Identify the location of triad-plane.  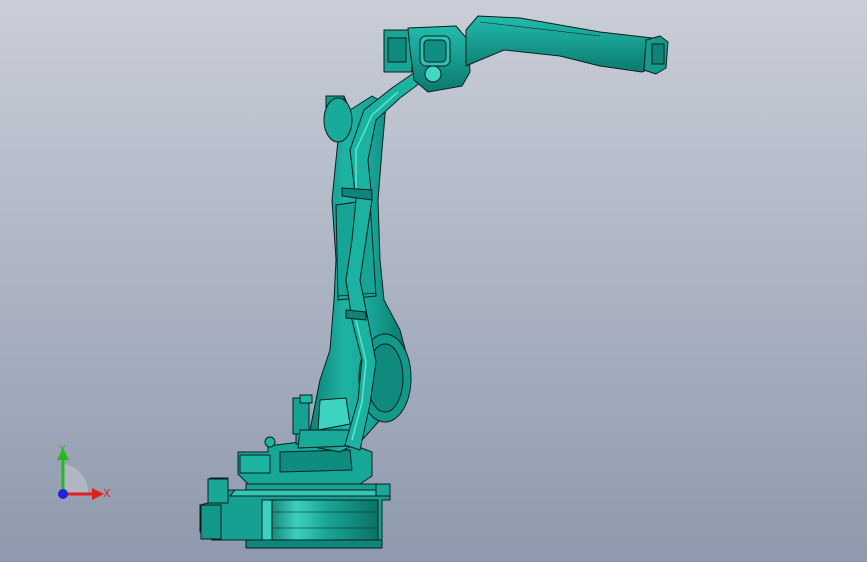
(76, 479).